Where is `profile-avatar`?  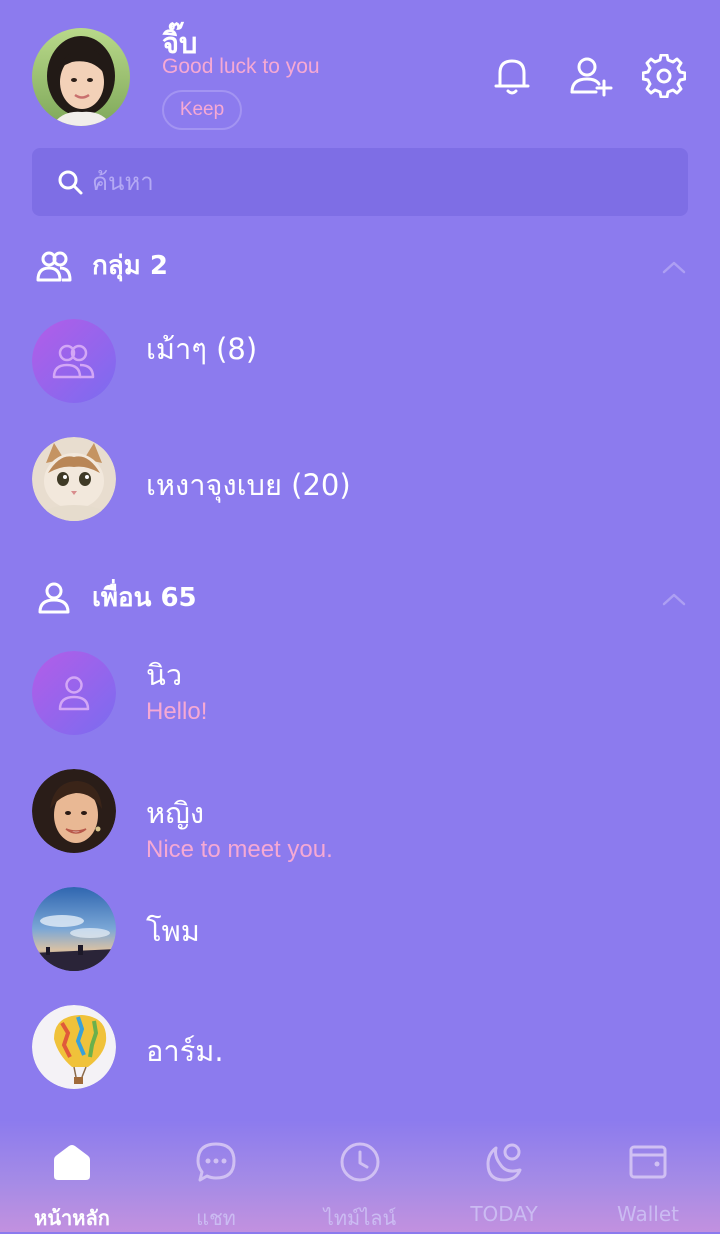 profile-avatar is located at coordinates (81, 77).